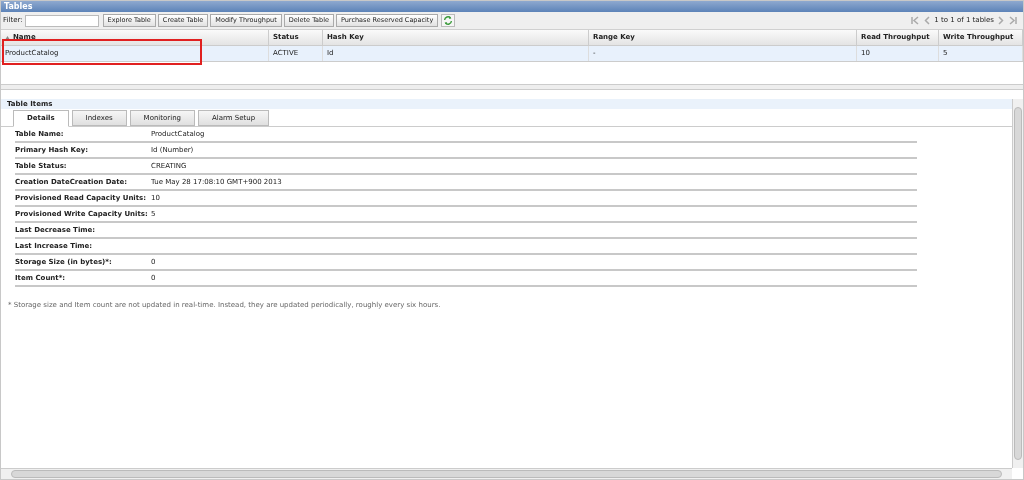 This screenshot has height=480, width=1024. What do you see at coordinates (927, 20) in the screenshot?
I see `previous-page-icon` at bounding box center [927, 20].